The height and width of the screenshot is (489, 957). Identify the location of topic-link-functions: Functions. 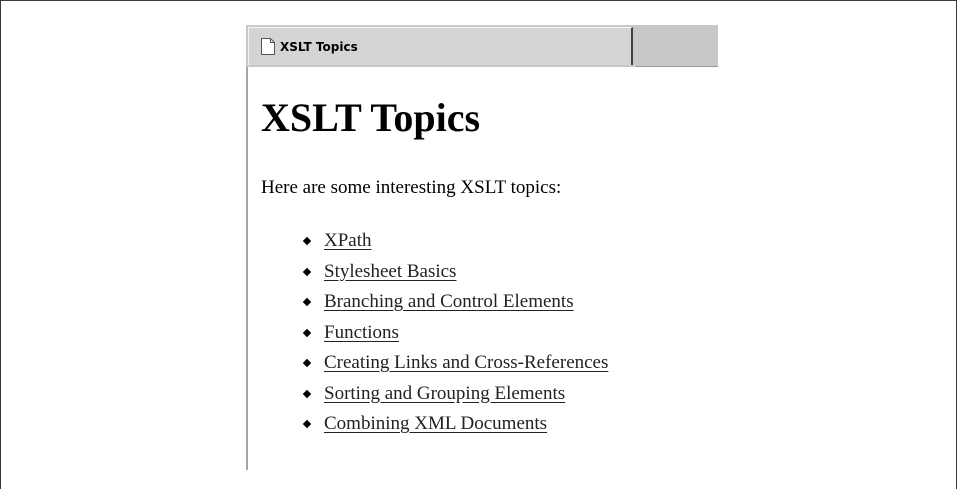
(361, 333).